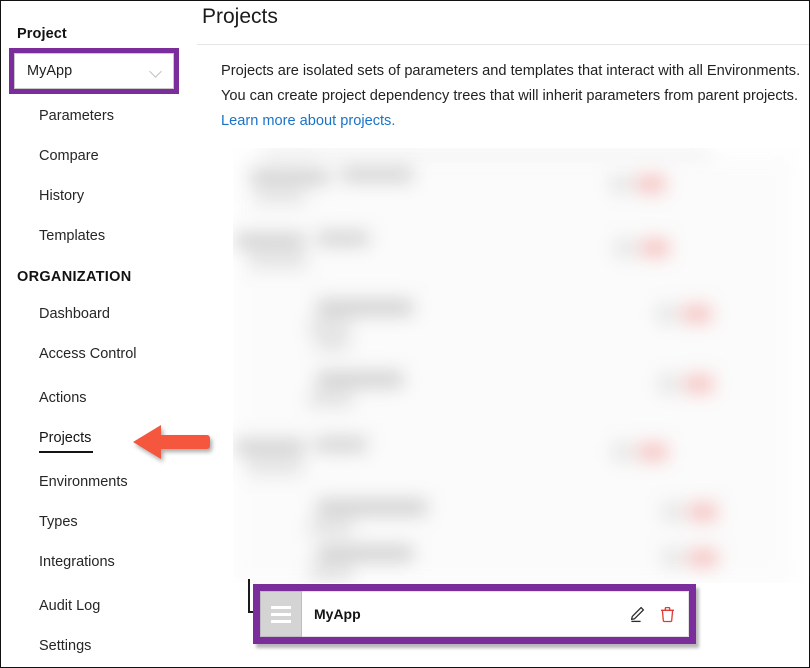 Image resolution: width=810 pixels, height=668 pixels. Describe the element at coordinates (495, 614) in the screenshot. I see `project-card-body: MyApp` at that location.